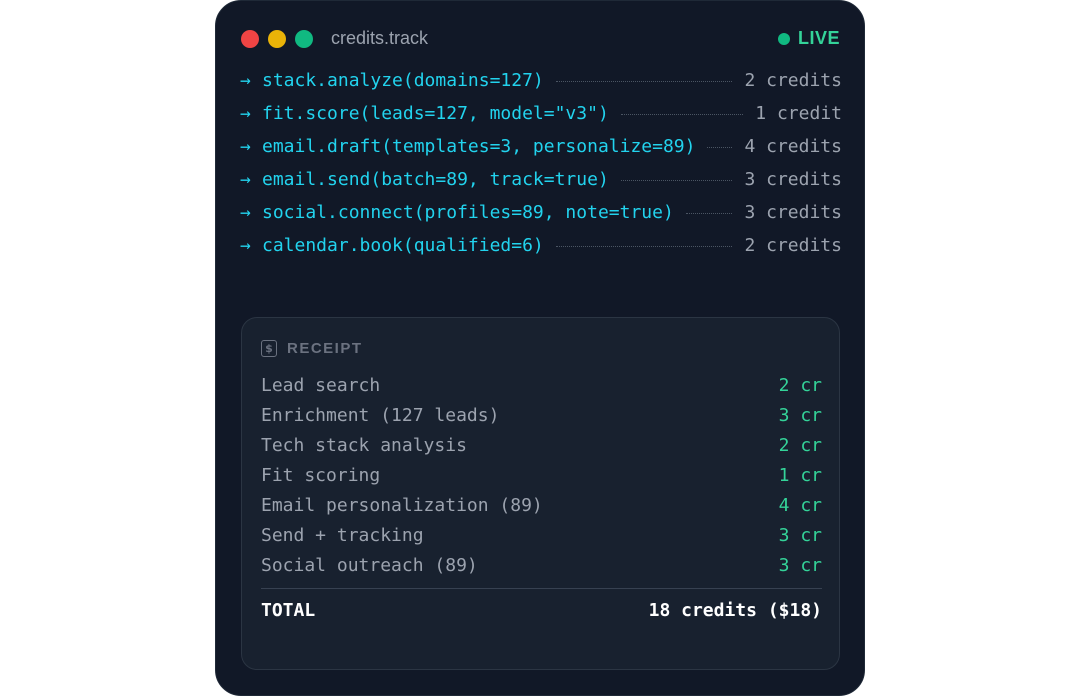 Image resolution: width=1080 pixels, height=696 pixels. I want to click on line-label: Social outreach (89), so click(369, 565).